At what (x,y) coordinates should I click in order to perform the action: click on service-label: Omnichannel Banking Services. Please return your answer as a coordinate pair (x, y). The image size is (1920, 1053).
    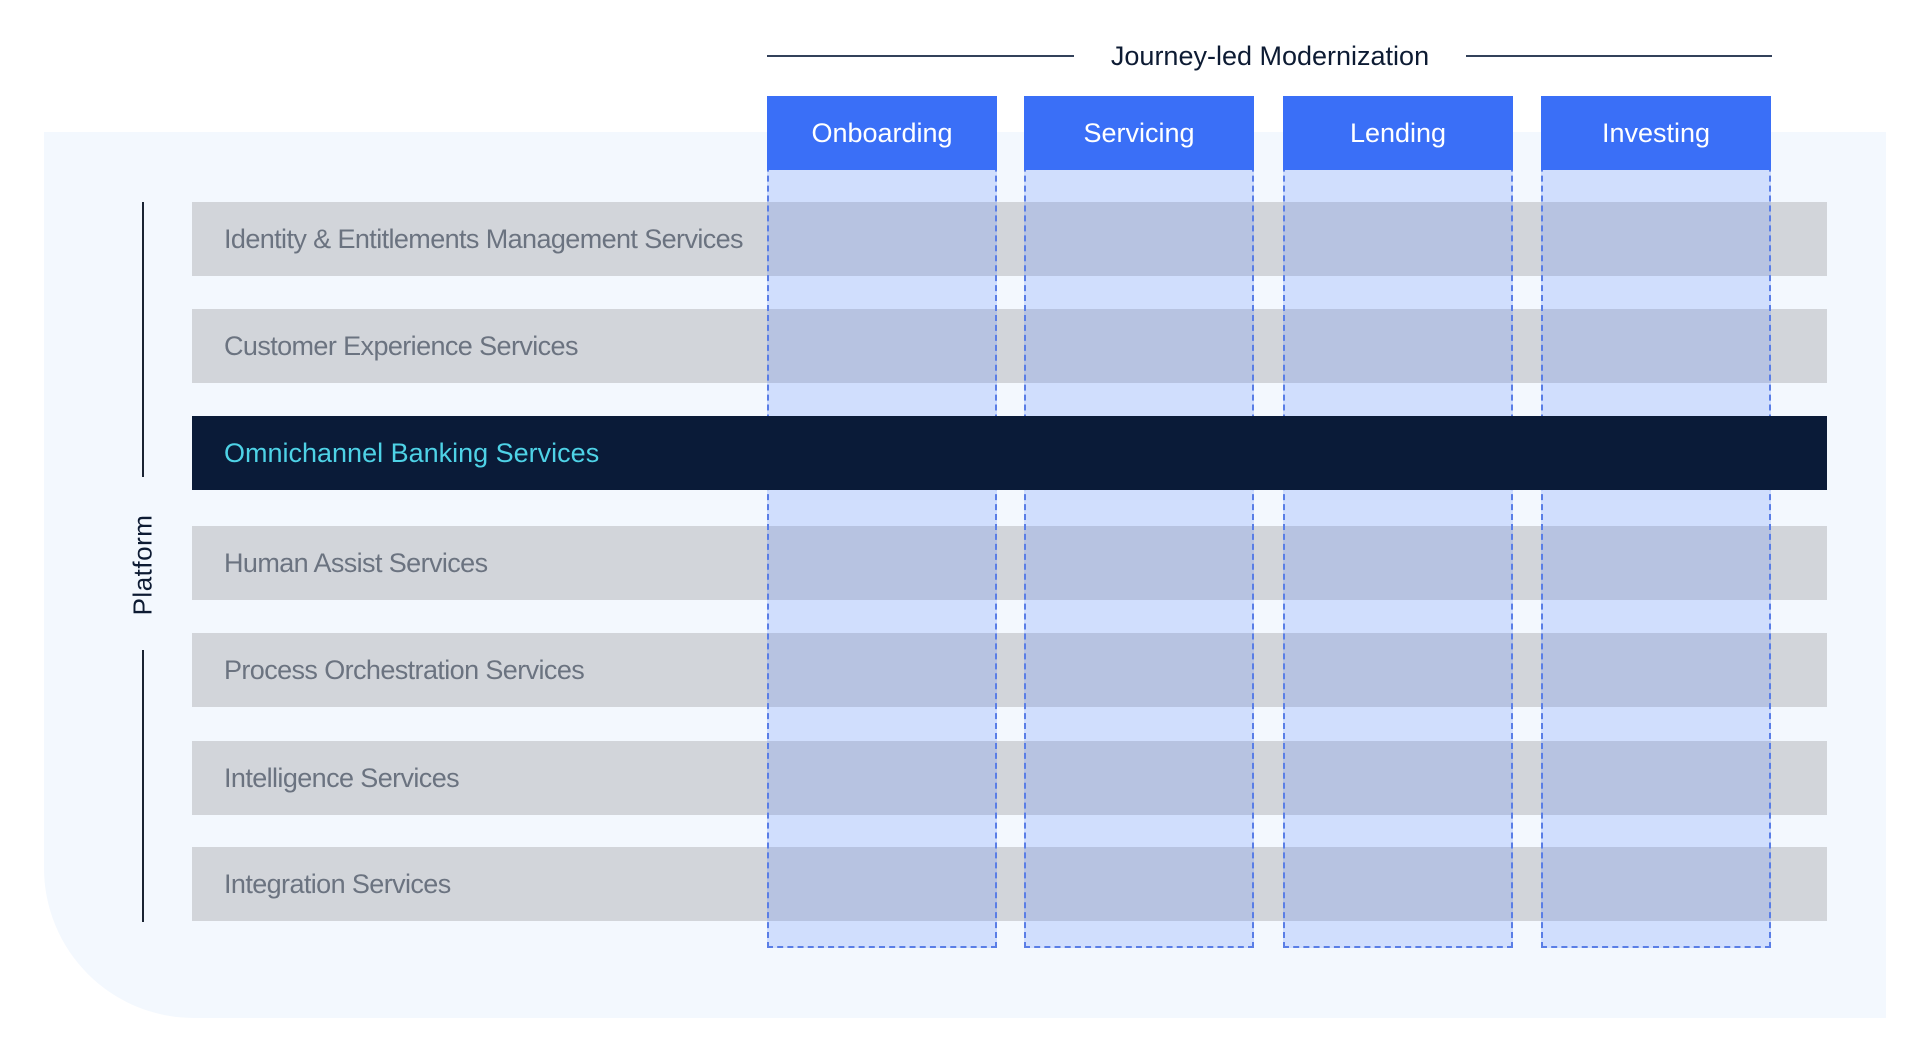
    Looking at the image, I should click on (412, 453).